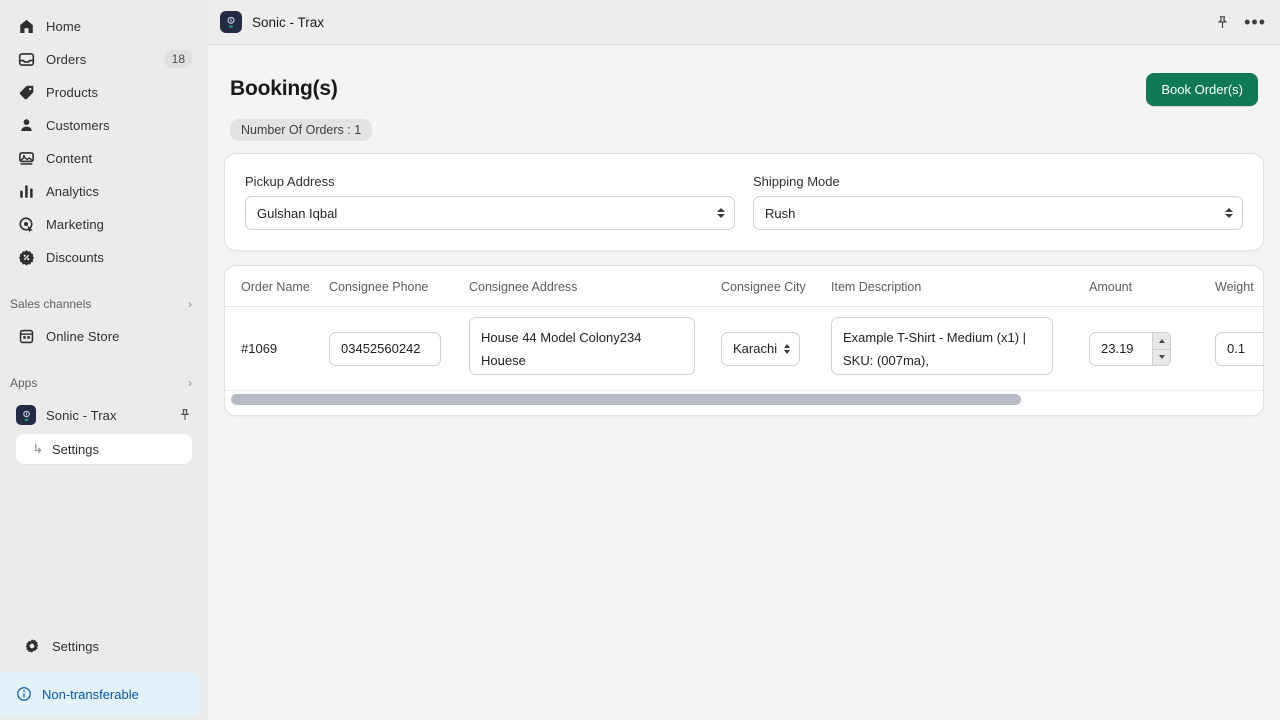  I want to click on sidebar-item-label: Sonic - Trax, so click(81, 415).